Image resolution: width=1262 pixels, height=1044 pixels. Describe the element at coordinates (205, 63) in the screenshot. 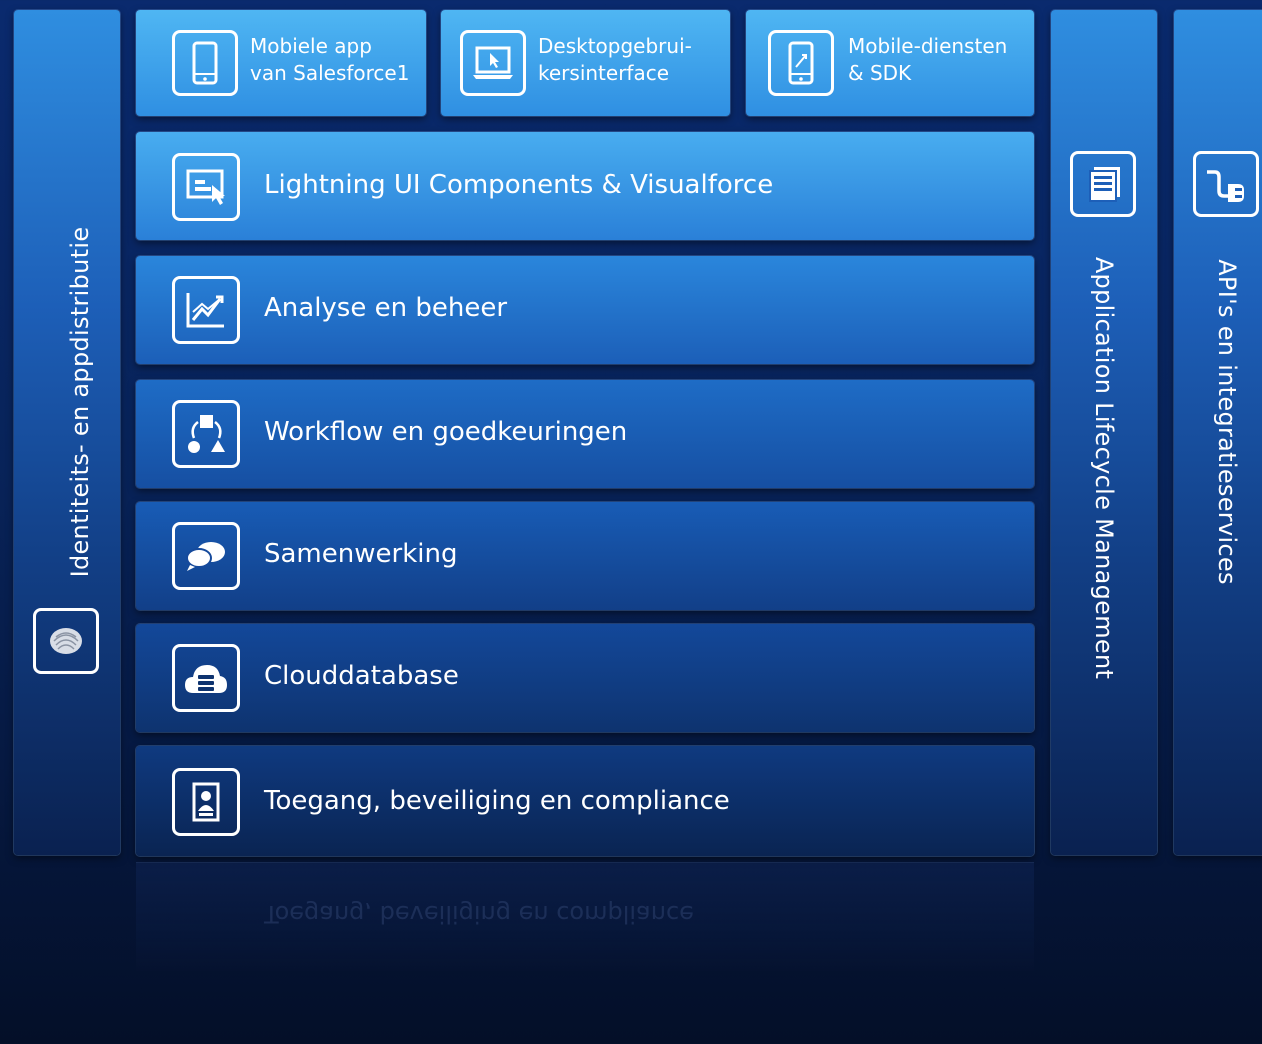

I see `smartphone-icon` at that location.